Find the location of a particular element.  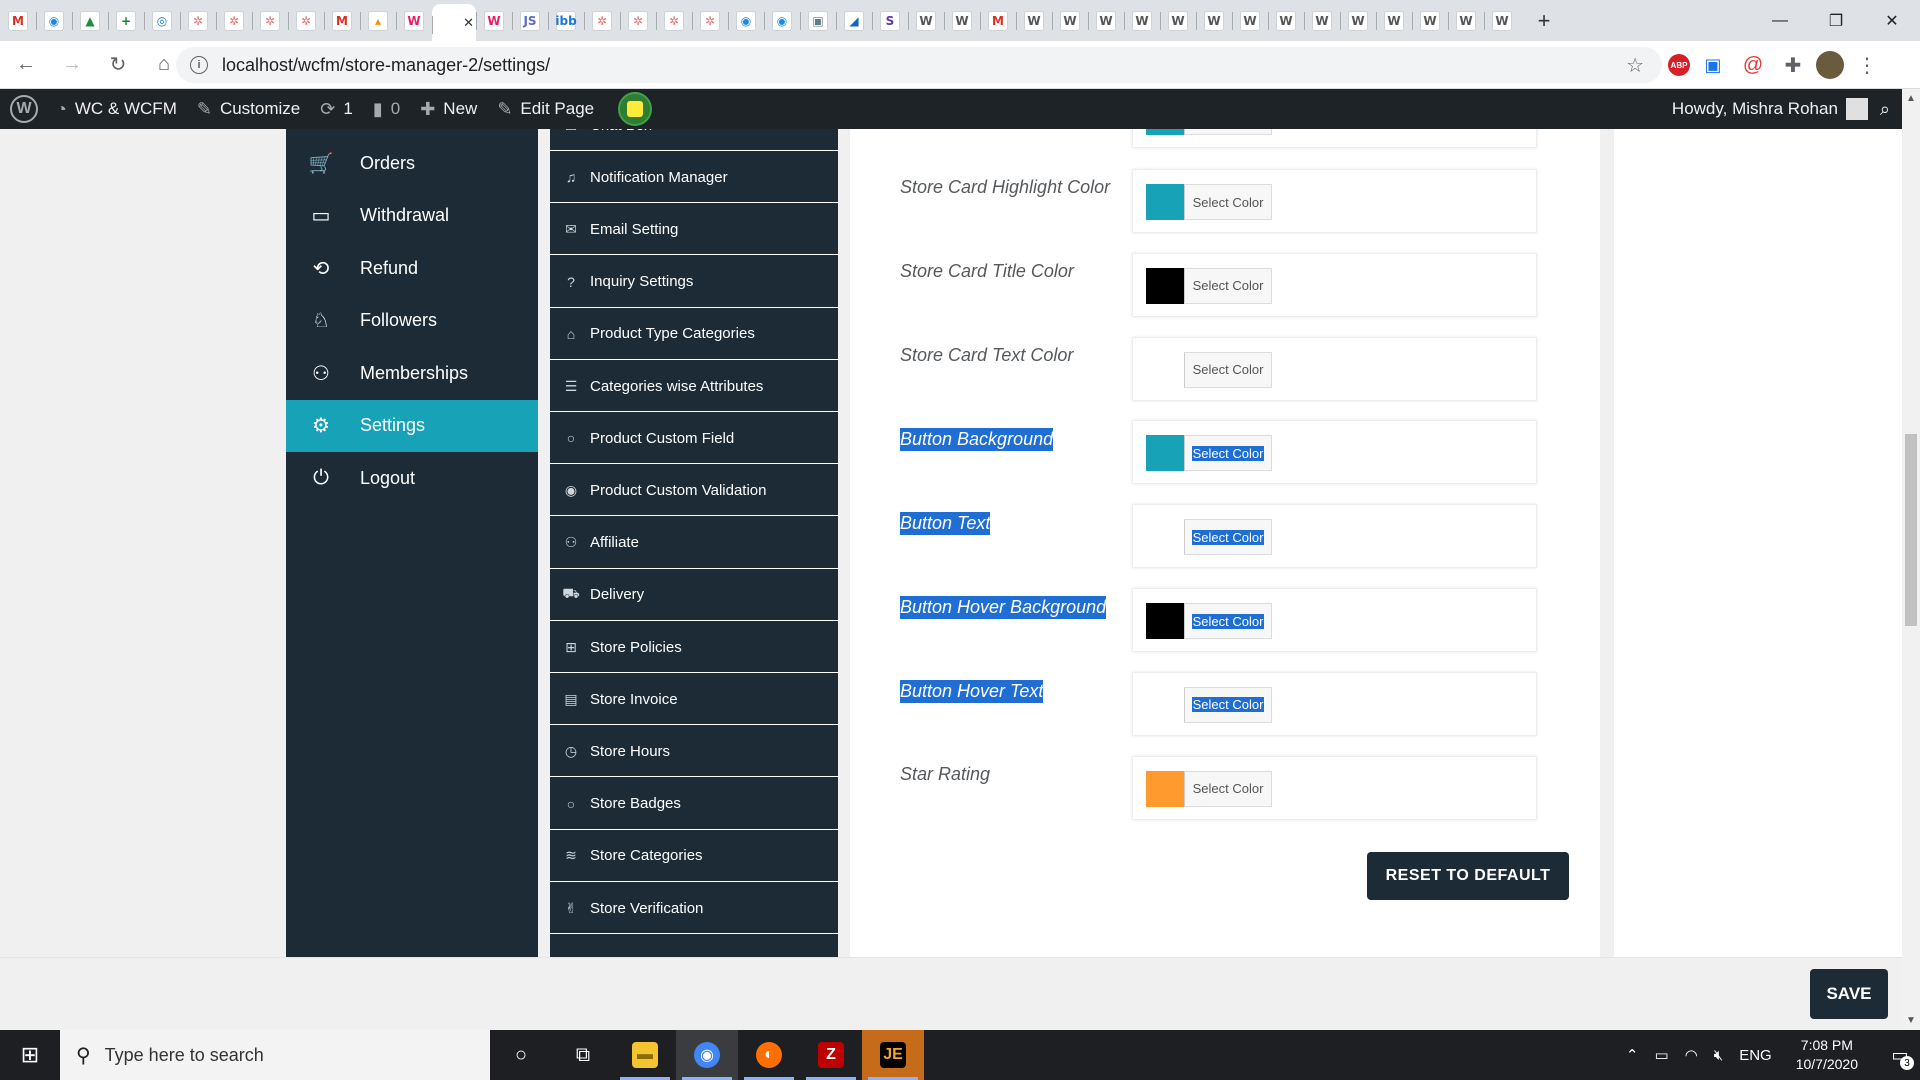

sidebar-item-settings: ⚙ Settings is located at coordinates (412, 425).